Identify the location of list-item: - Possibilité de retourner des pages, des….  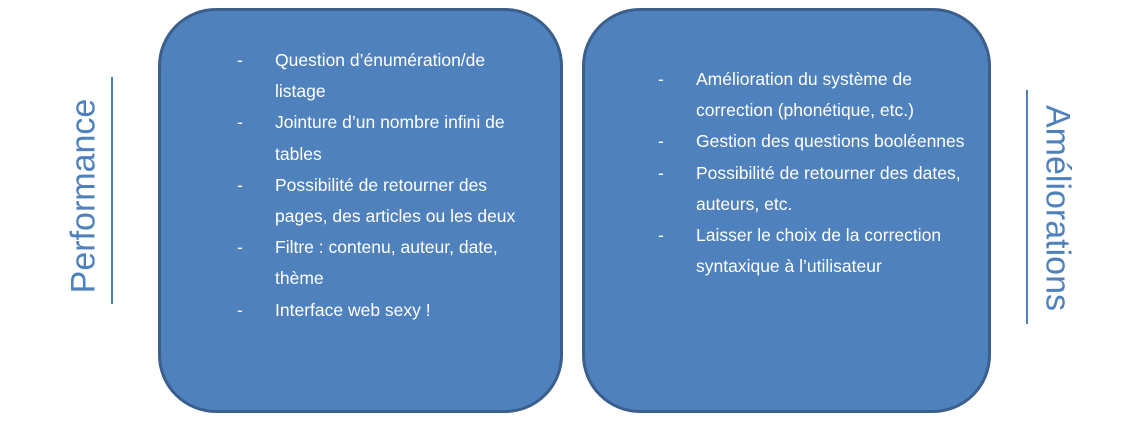
(387, 201).